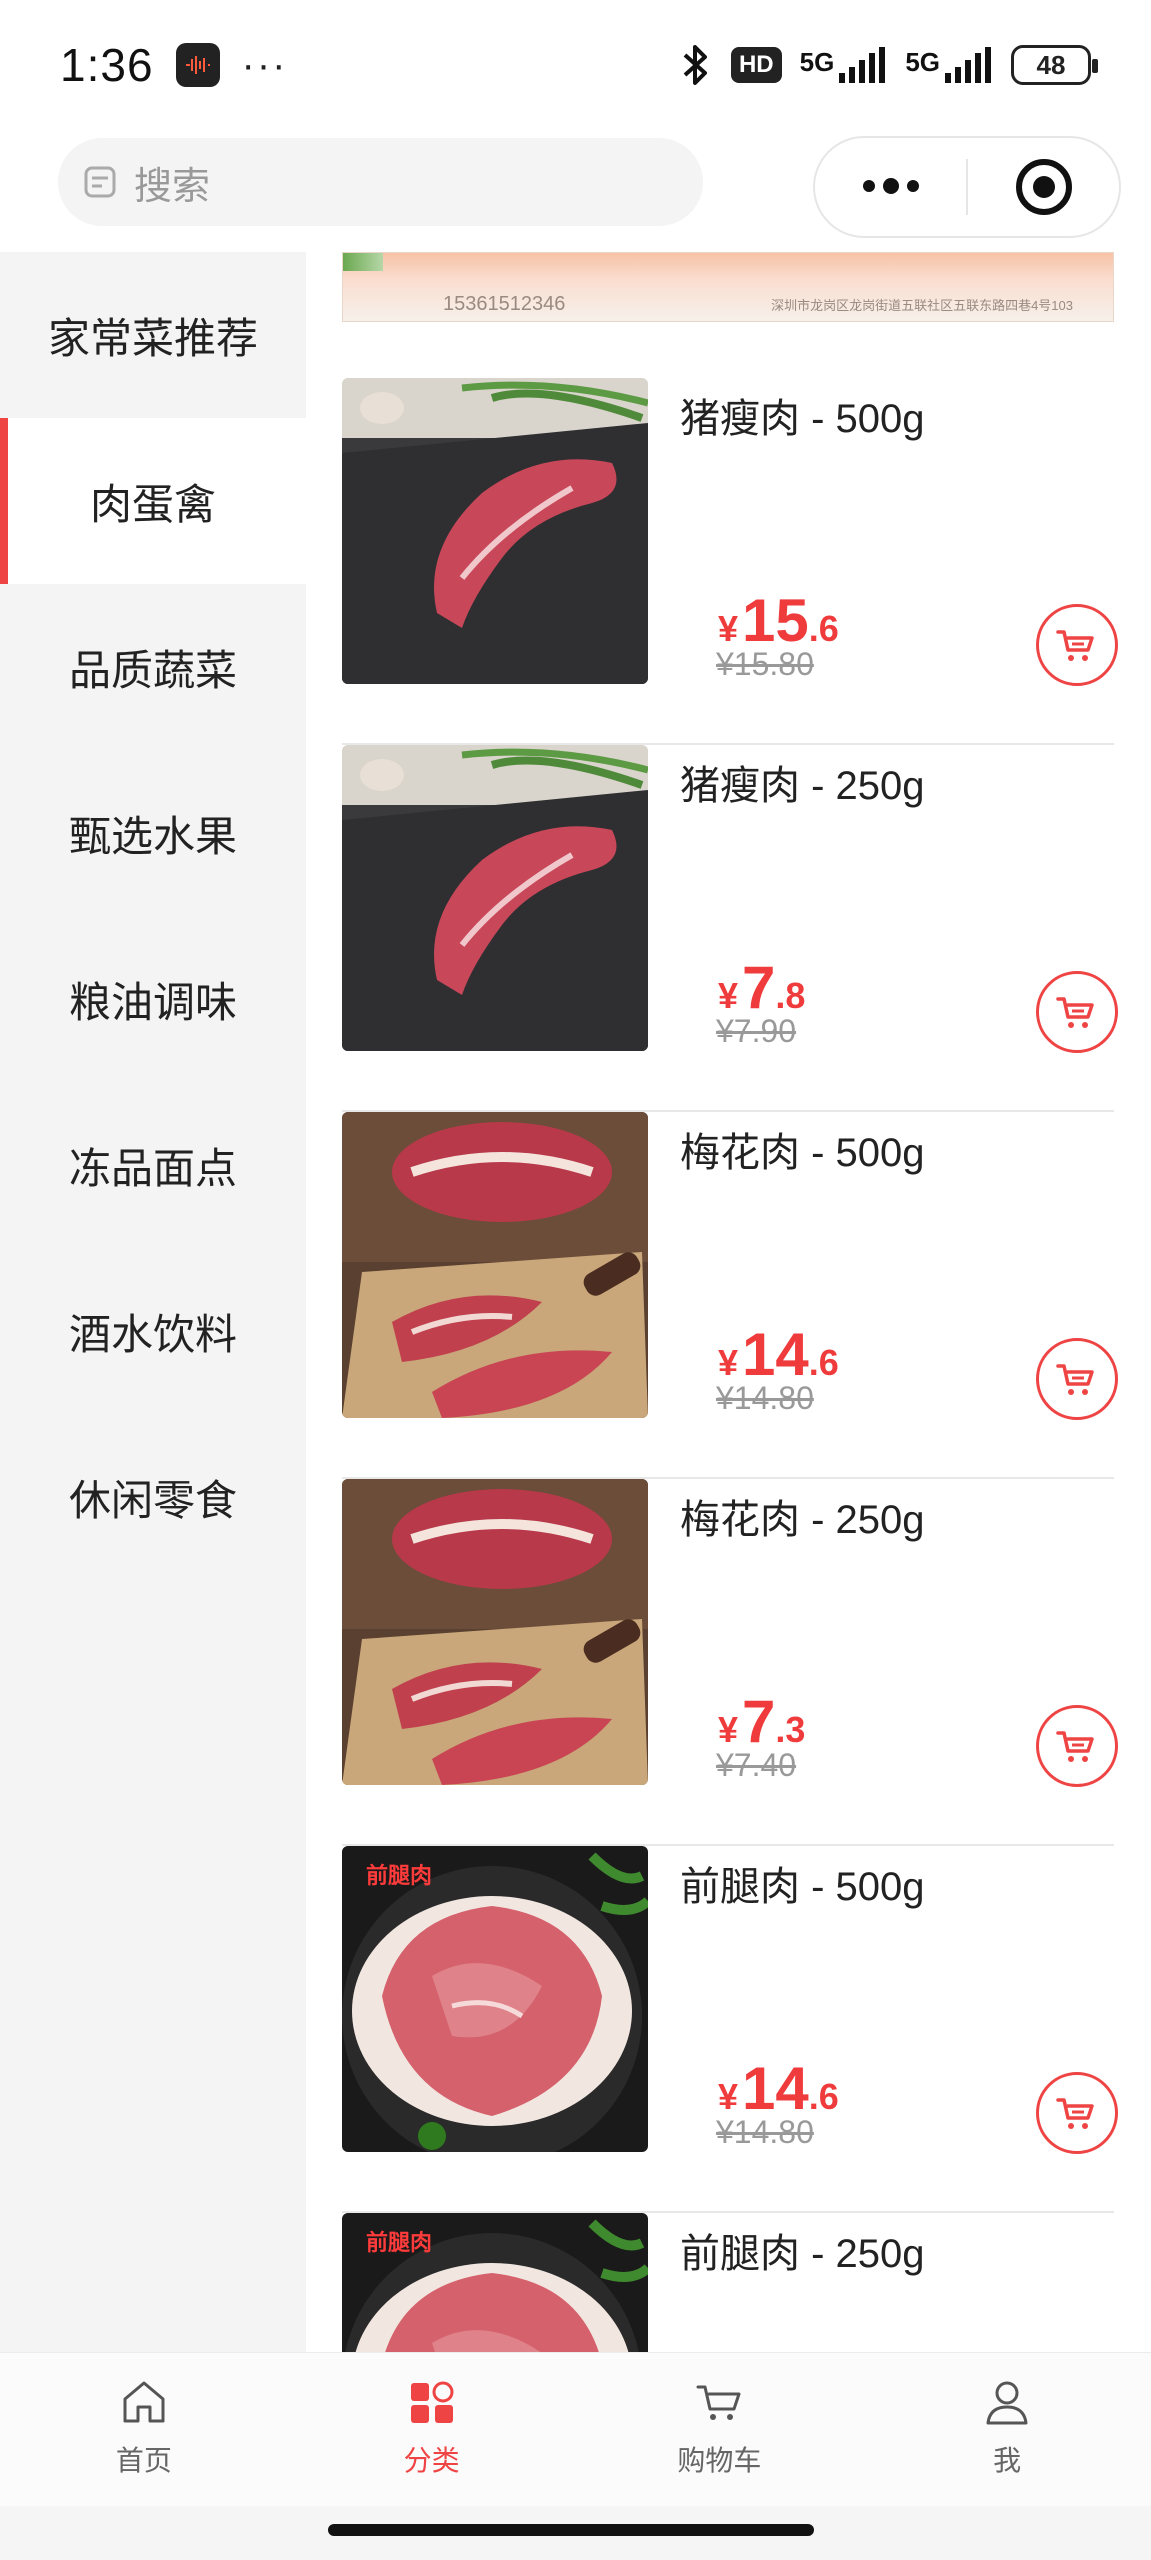  I want to click on search-icon, so click(100, 182).